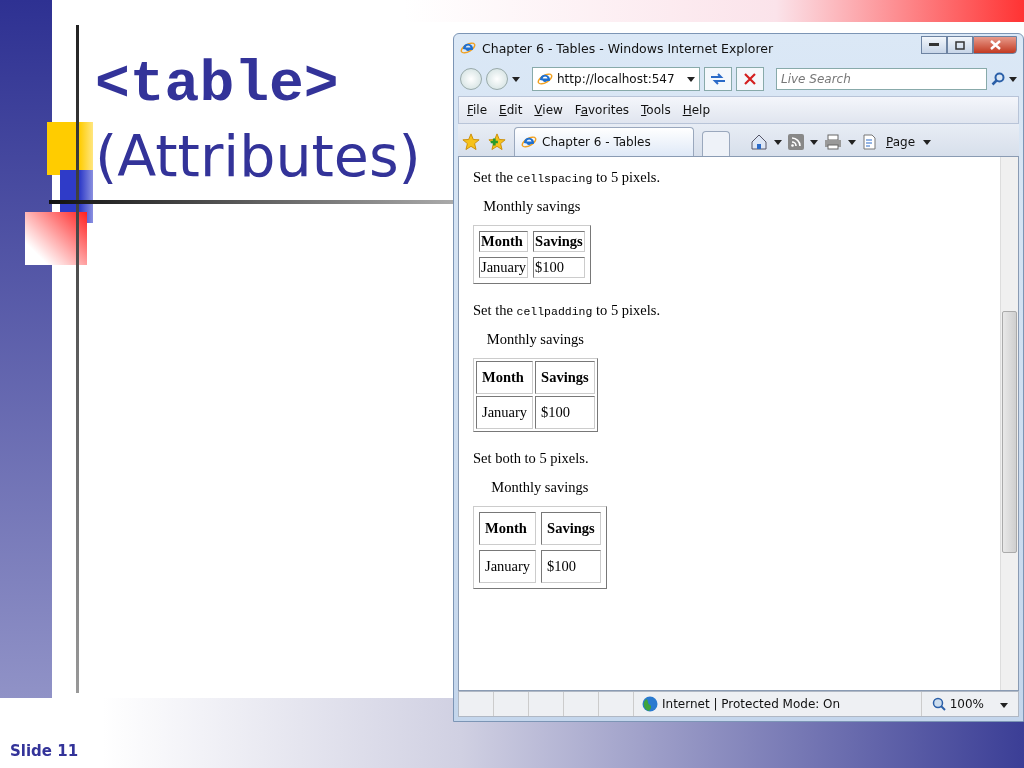  What do you see at coordinates (759, 142) in the screenshot?
I see `home-icon` at bounding box center [759, 142].